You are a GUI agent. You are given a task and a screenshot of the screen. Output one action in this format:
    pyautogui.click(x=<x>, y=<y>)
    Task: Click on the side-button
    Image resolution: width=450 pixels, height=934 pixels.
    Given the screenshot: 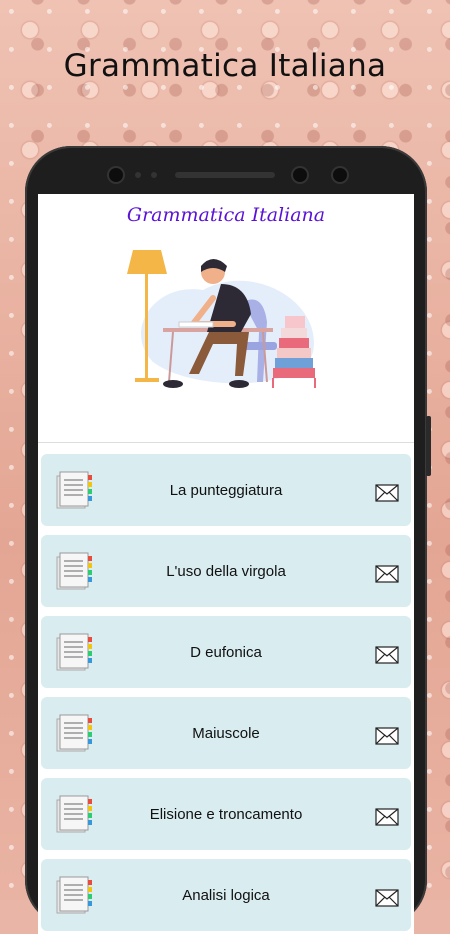 What is the action you would take?
    pyautogui.click(x=428, y=446)
    